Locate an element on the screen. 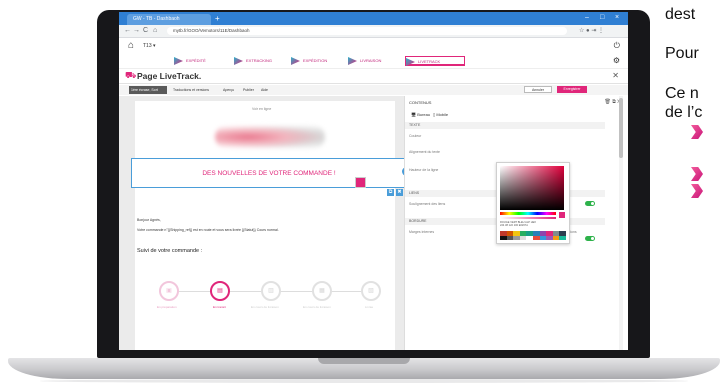 The image size is (728, 385). cancel-button: Annuler is located at coordinates (538, 89).